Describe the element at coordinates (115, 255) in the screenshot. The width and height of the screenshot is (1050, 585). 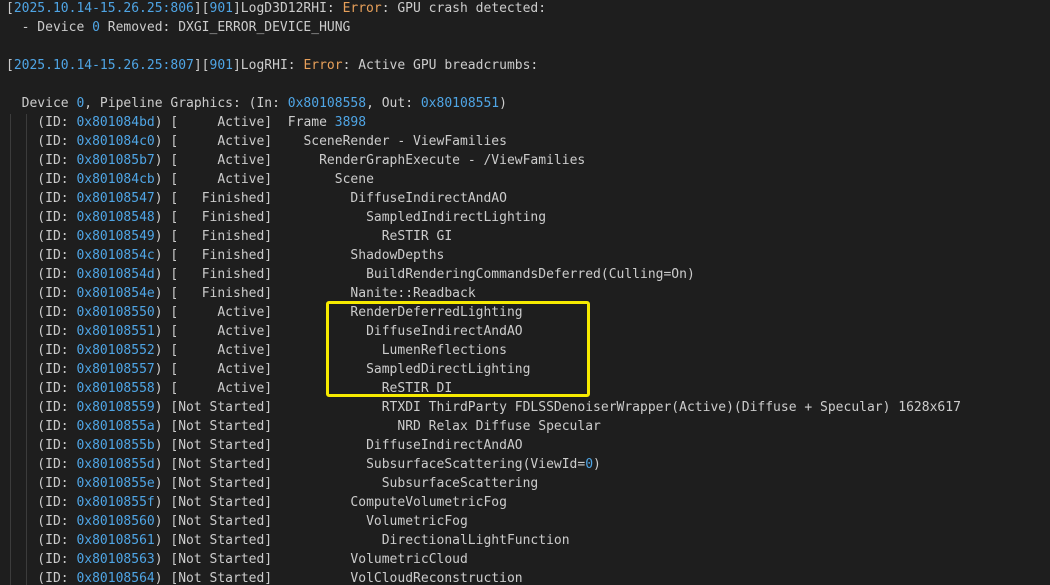
I see `breadcrumb-id: 0x8010854c` at that location.